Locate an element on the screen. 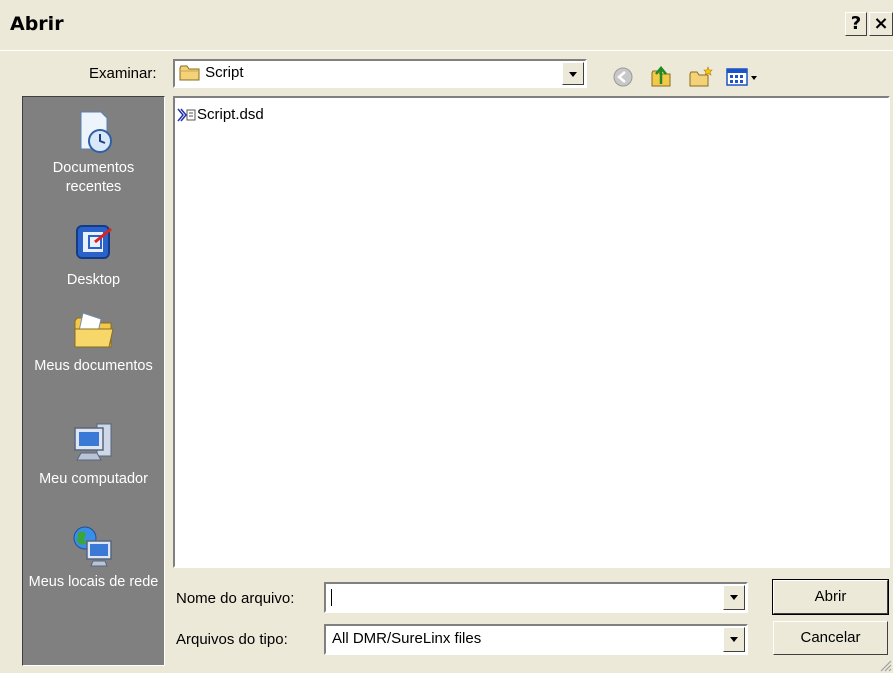 The width and height of the screenshot is (893, 673). place-network-places: Meus locais de rede is located at coordinates (93, 557).